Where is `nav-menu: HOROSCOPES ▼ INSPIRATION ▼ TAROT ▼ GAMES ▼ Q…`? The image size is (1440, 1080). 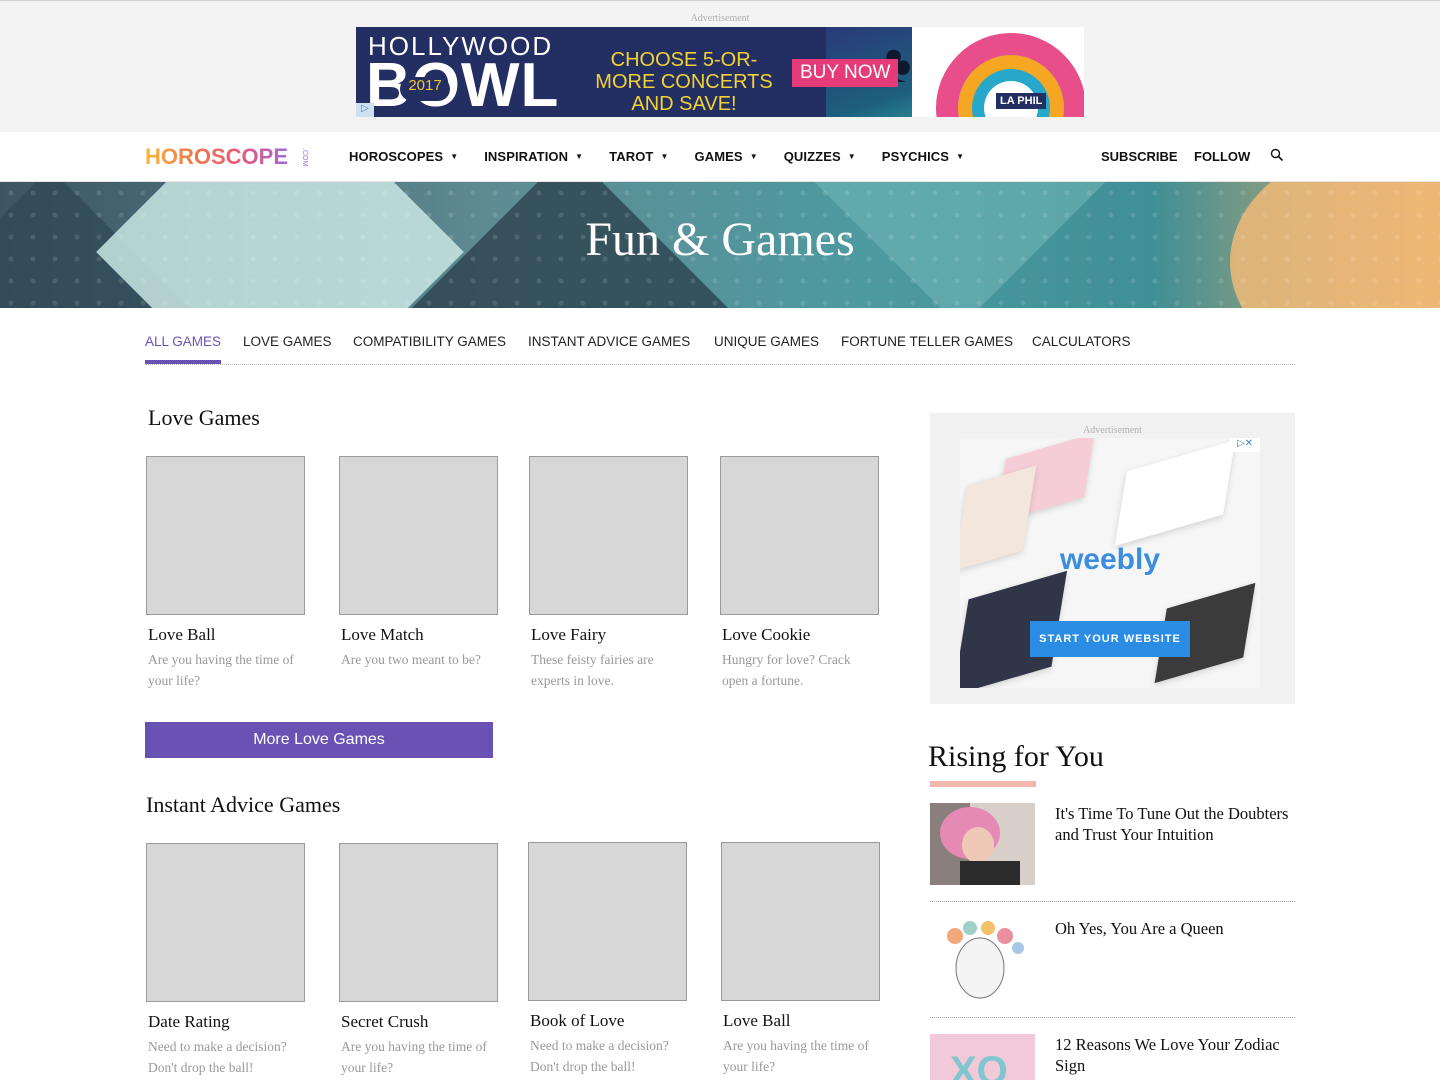 nav-menu: HOROSCOPES ▼ INSPIRATION ▼ TAROT ▼ GAMES ▼ Q… is located at coordinates (669, 156).